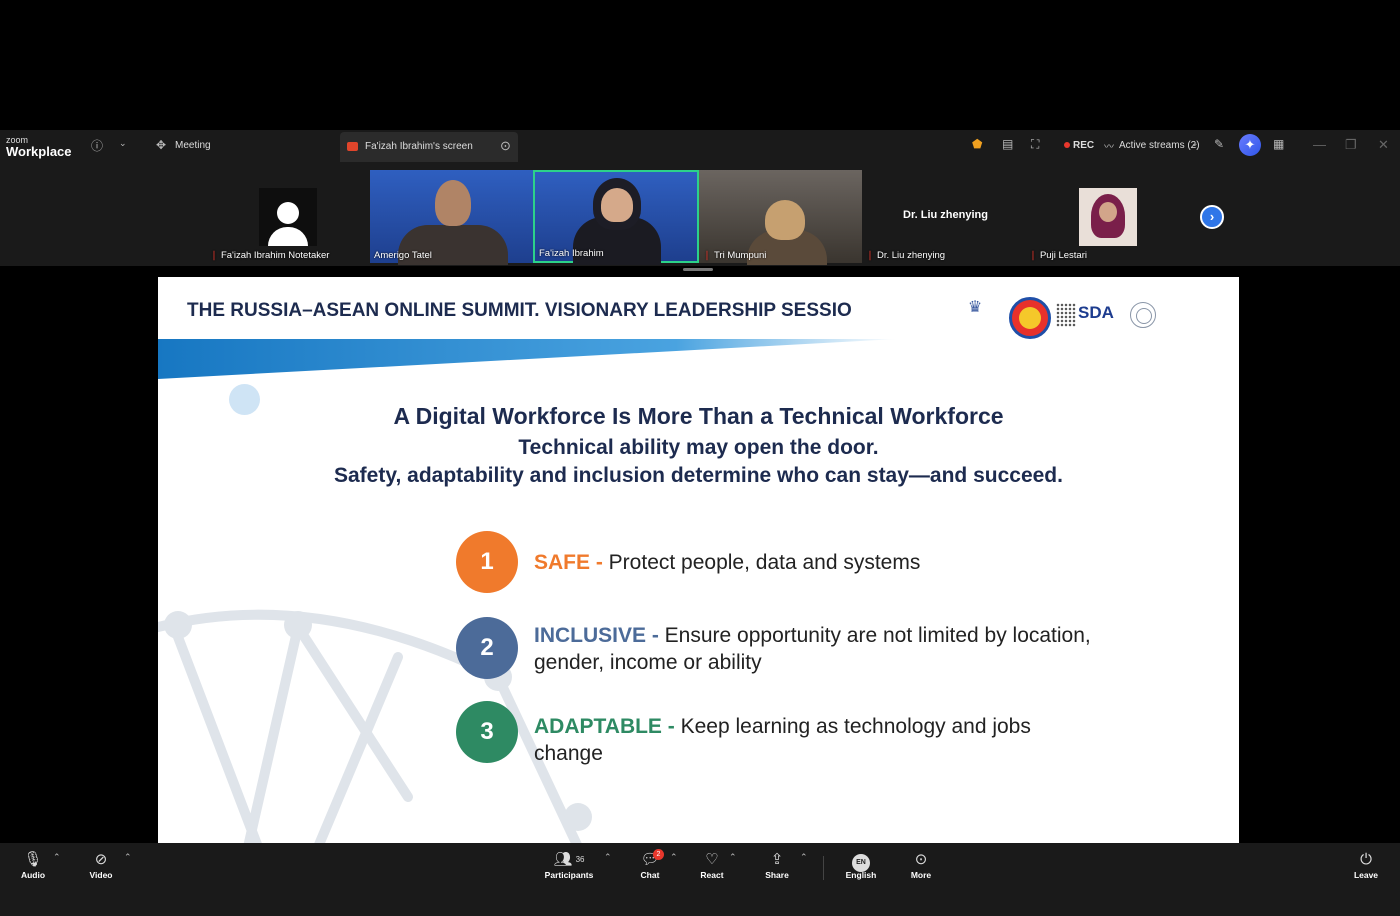 The height and width of the screenshot is (916, 1400). What do you see at coordinates (945, 215) in the screenshot?
I see `participant-display-name: Dr. Liu zhenying` at bounding box center [945, 215].